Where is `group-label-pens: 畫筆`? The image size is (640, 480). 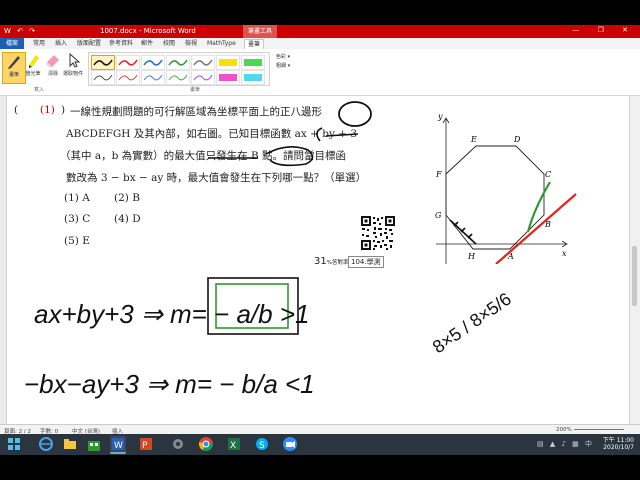
group-label-pens: 畫筆 is located at coordinates (195, 90).